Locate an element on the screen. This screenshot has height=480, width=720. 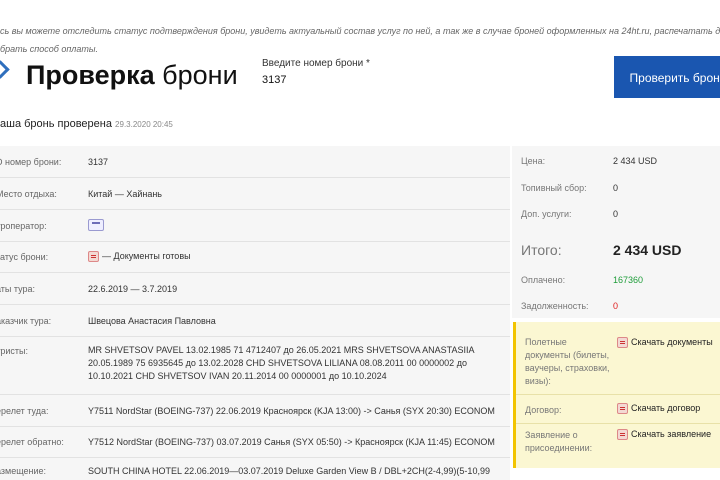
download-contract-label: Скачать договор is located at coordinates (666, 408).